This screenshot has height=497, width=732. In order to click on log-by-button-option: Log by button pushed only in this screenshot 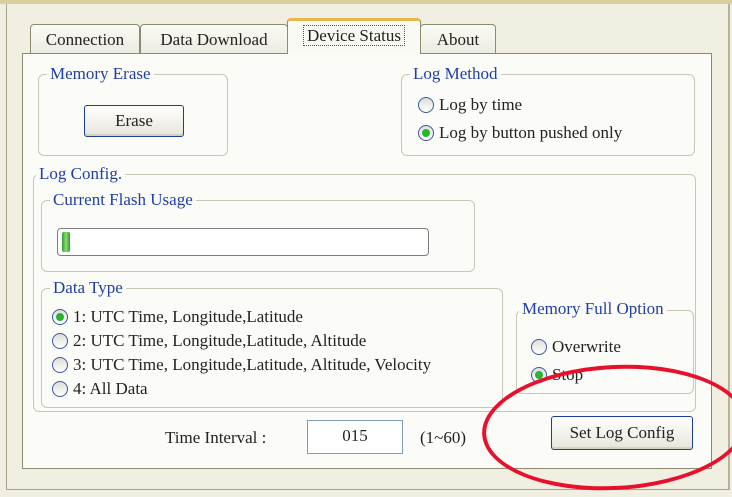, I will do `click(520, 133)`.